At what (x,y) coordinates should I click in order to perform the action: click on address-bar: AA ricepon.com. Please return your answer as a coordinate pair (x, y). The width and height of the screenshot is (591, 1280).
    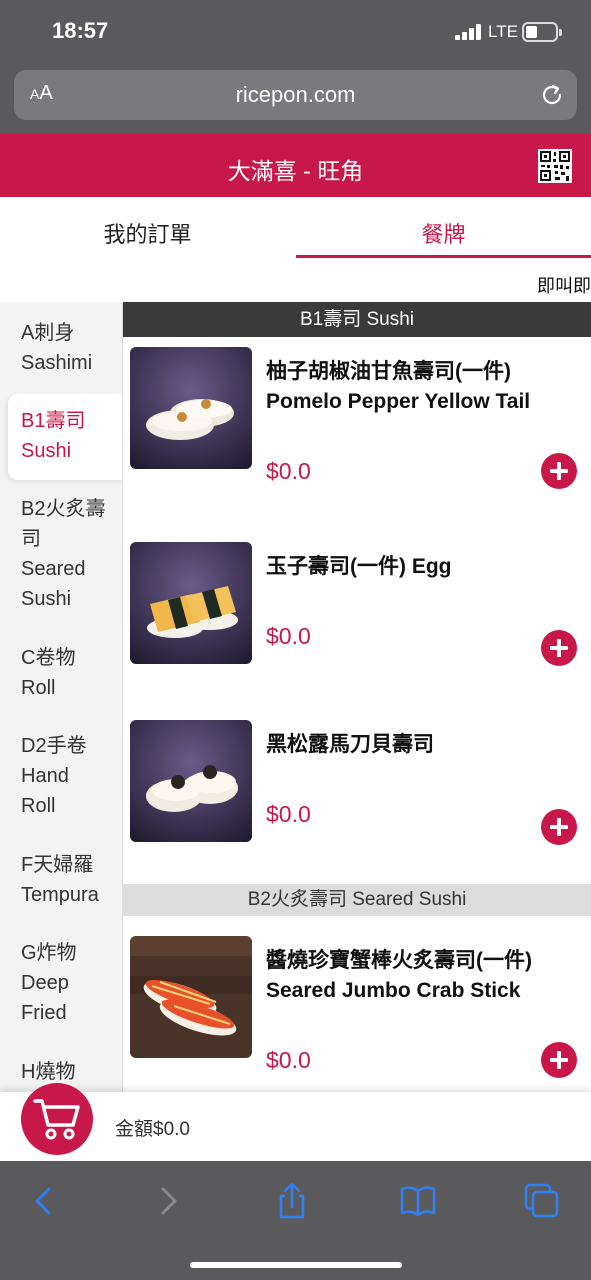
    Looking at the image, I should click on (295, 95).